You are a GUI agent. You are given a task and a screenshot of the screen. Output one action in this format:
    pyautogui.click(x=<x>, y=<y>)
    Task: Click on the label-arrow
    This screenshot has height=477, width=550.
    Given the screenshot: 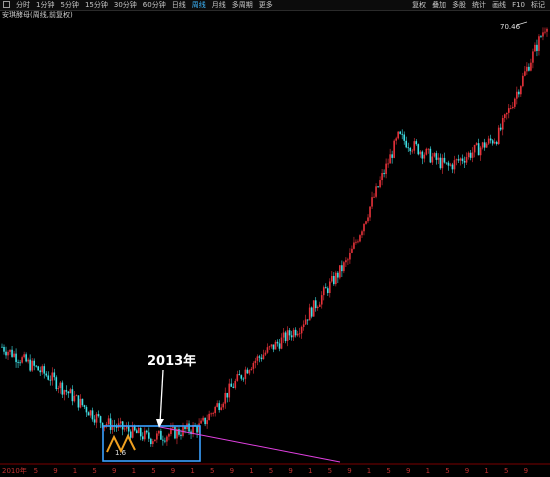 What is the action you would take?
    pyautogui.click(x=161, y=396)
    